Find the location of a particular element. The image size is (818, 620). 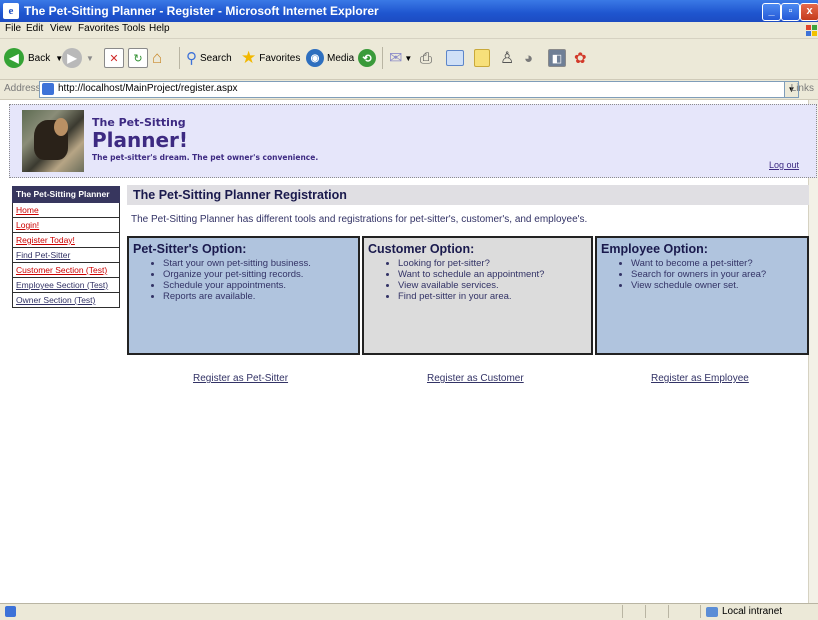

customer-option-title: Customer Option: is located at coordinates (421, 249).